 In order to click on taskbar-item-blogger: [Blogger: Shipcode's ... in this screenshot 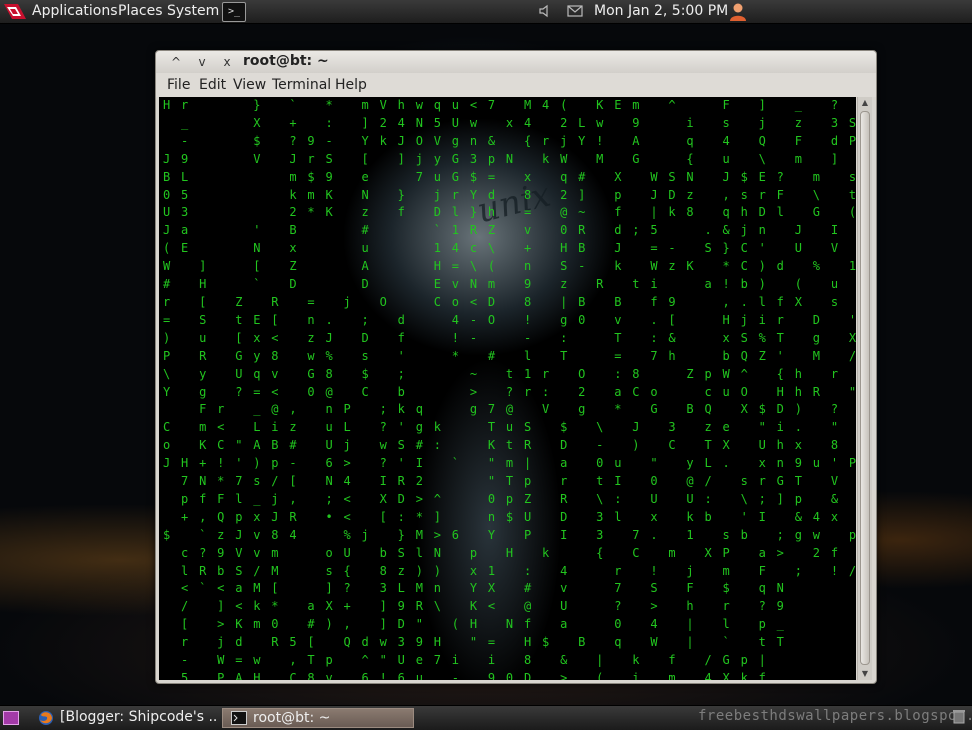, I will do `click(123, 718)`.